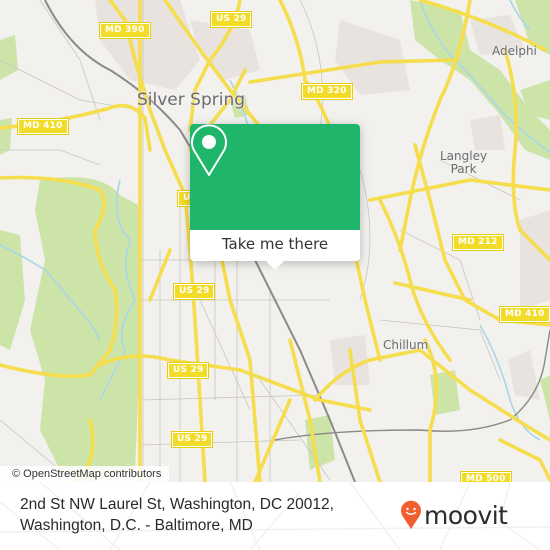 The width and height of the screenshot is (550, 550). I want to click on moovit-logo: moovit, so click(454, 515).